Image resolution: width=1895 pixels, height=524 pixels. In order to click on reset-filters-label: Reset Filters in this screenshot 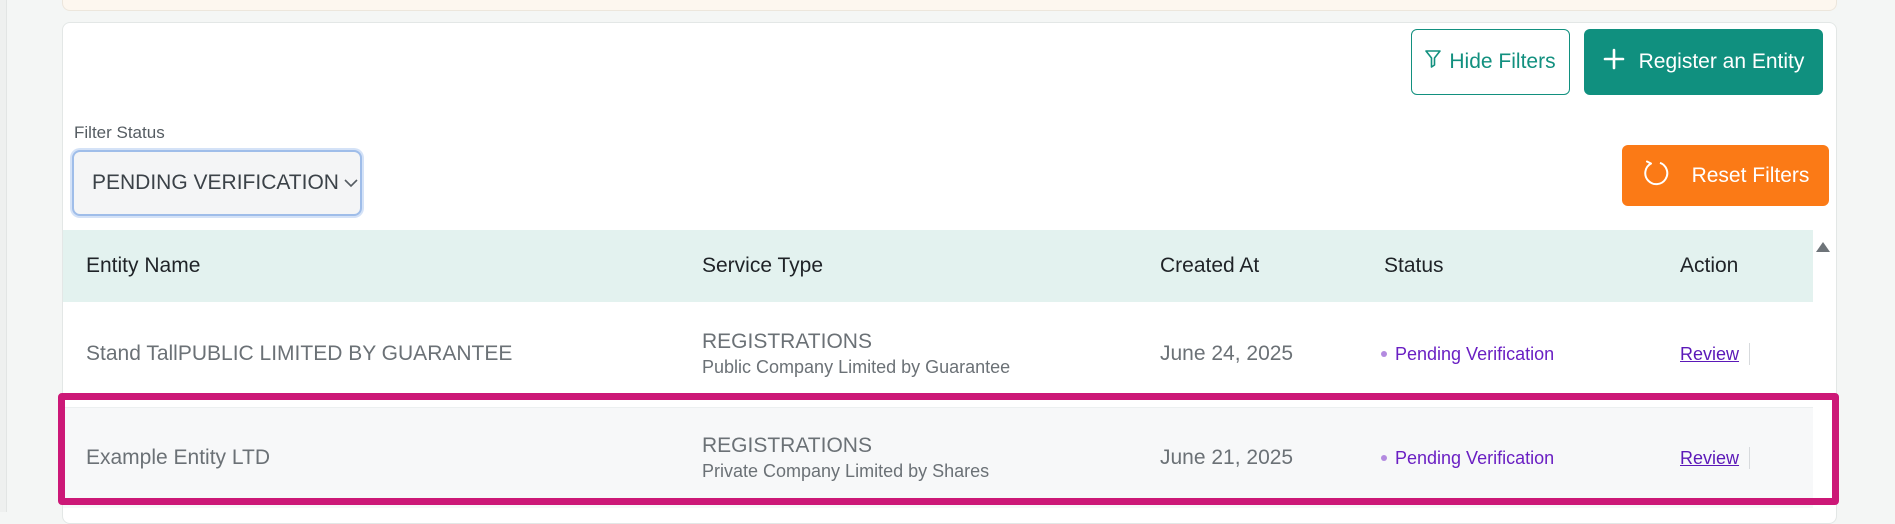, I will do `click(1750, 175)`.